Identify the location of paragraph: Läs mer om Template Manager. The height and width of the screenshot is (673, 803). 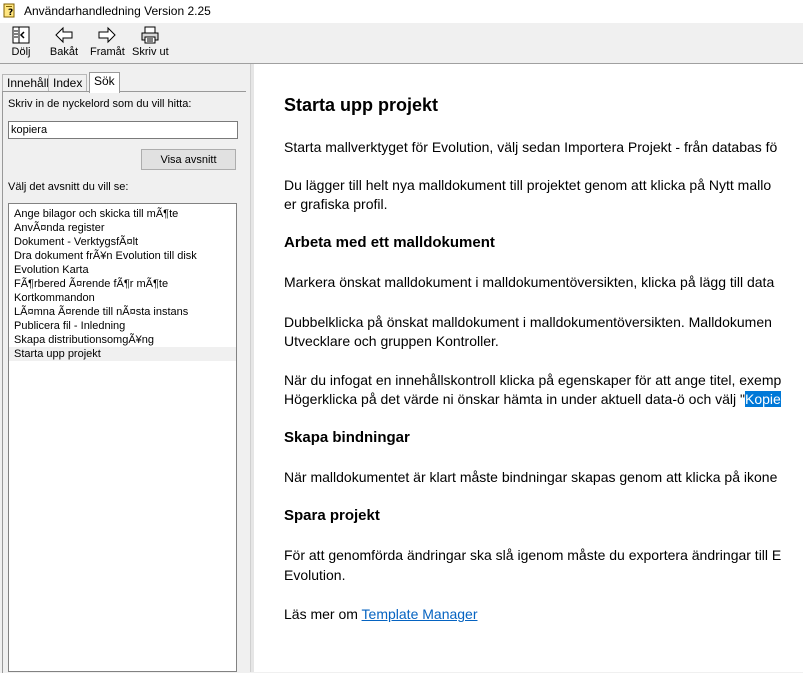
(381, 614).